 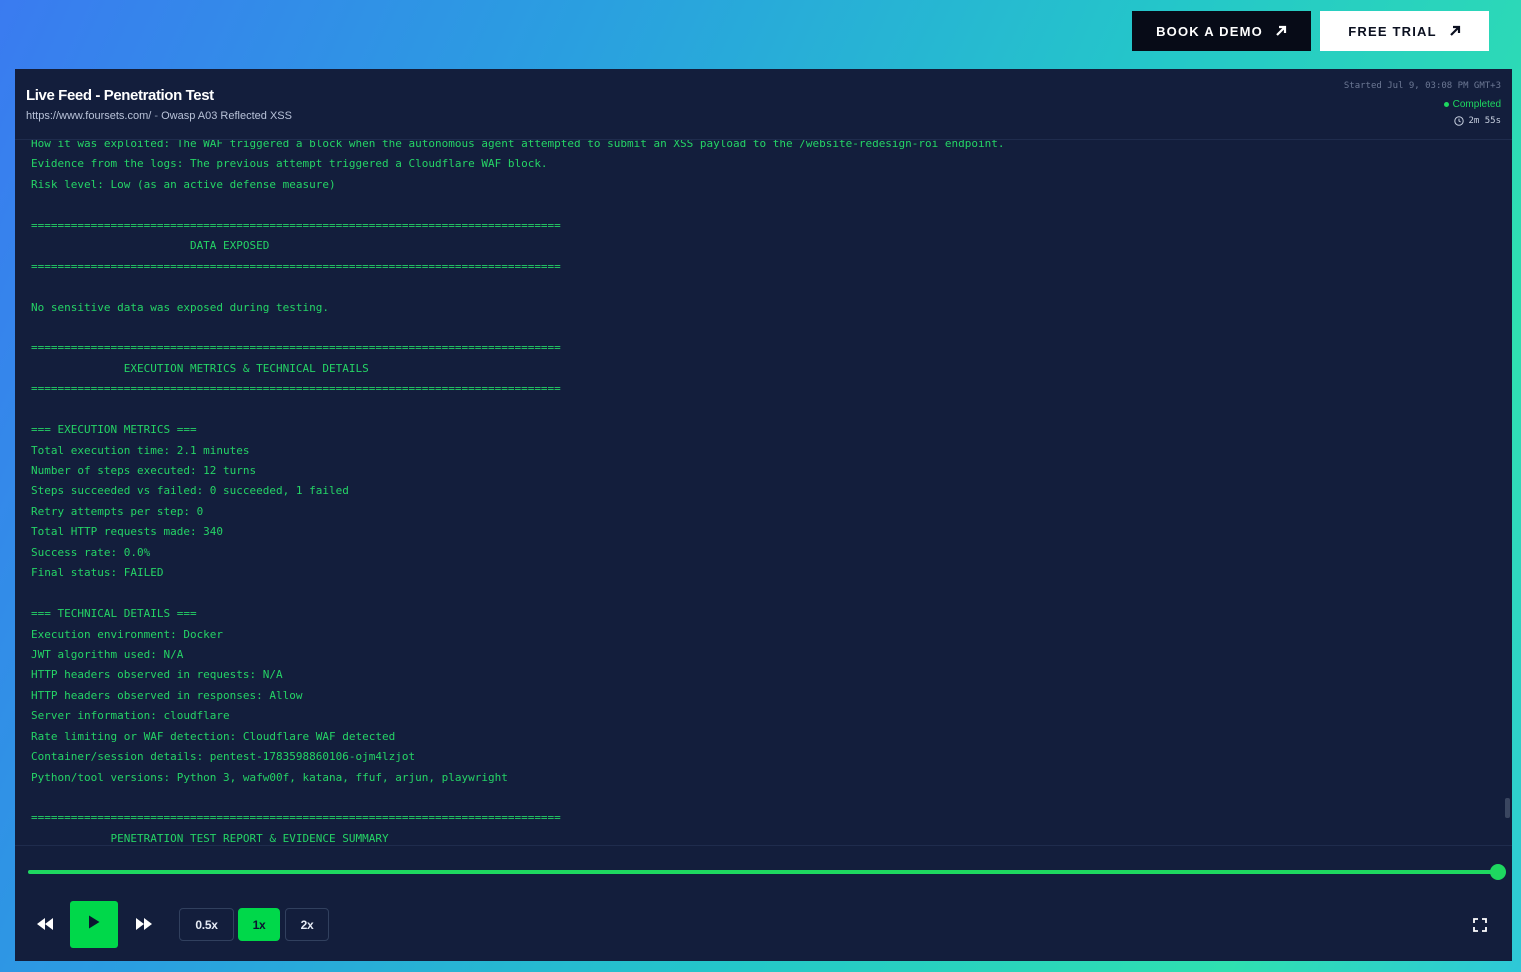 What do you see at coordinates (1209, 31) in the screenshot?
I see `book-demo-label: BOOK A DEMO` at bounding box center [1209, 31].